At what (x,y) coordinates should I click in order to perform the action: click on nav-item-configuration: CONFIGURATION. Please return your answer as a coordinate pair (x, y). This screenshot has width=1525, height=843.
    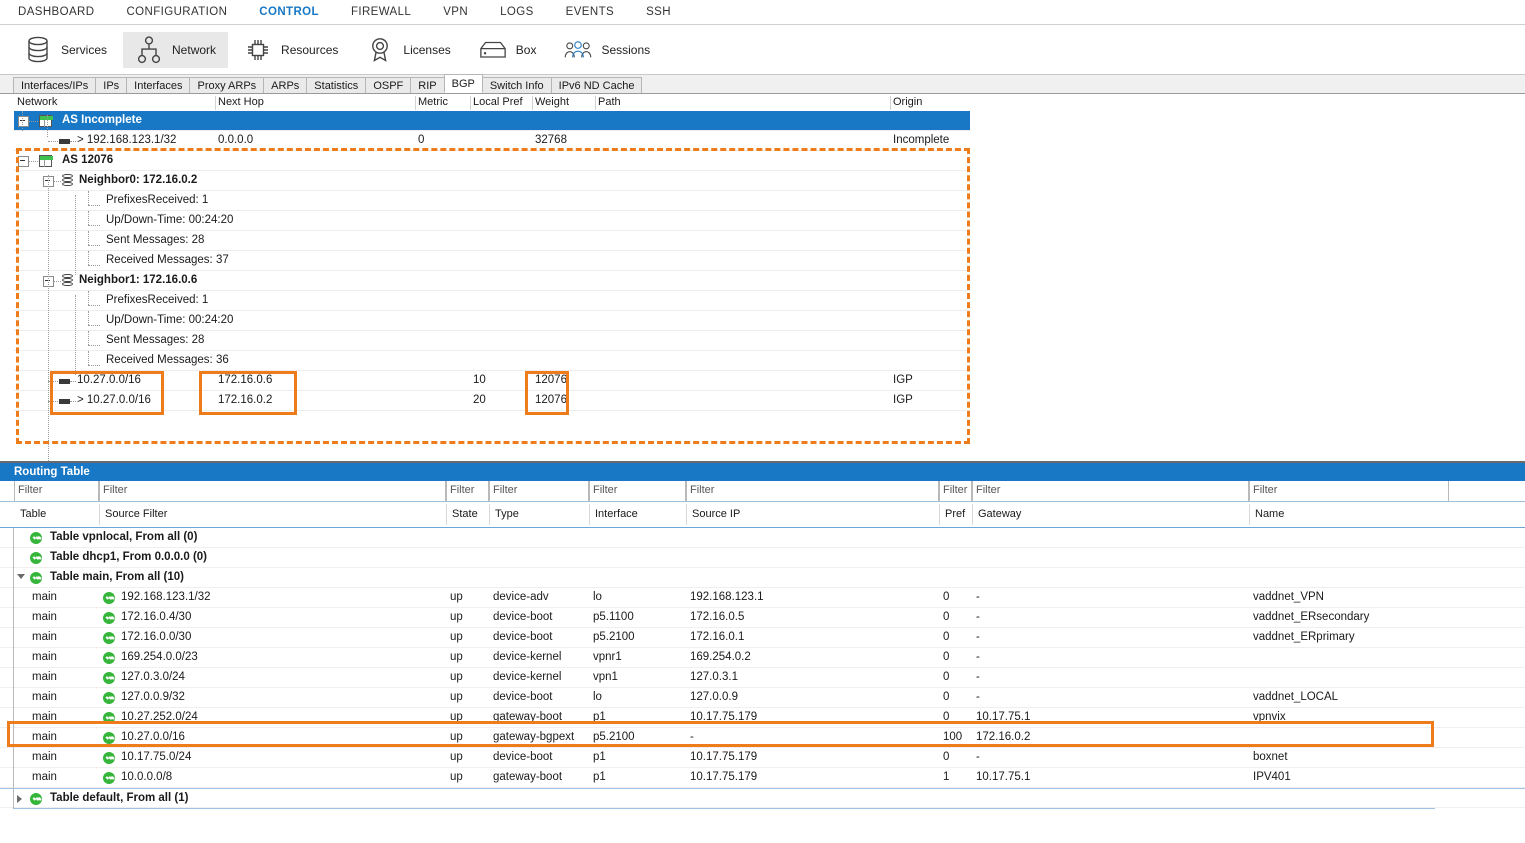
    Looking at the image, I should click on (176, 12).